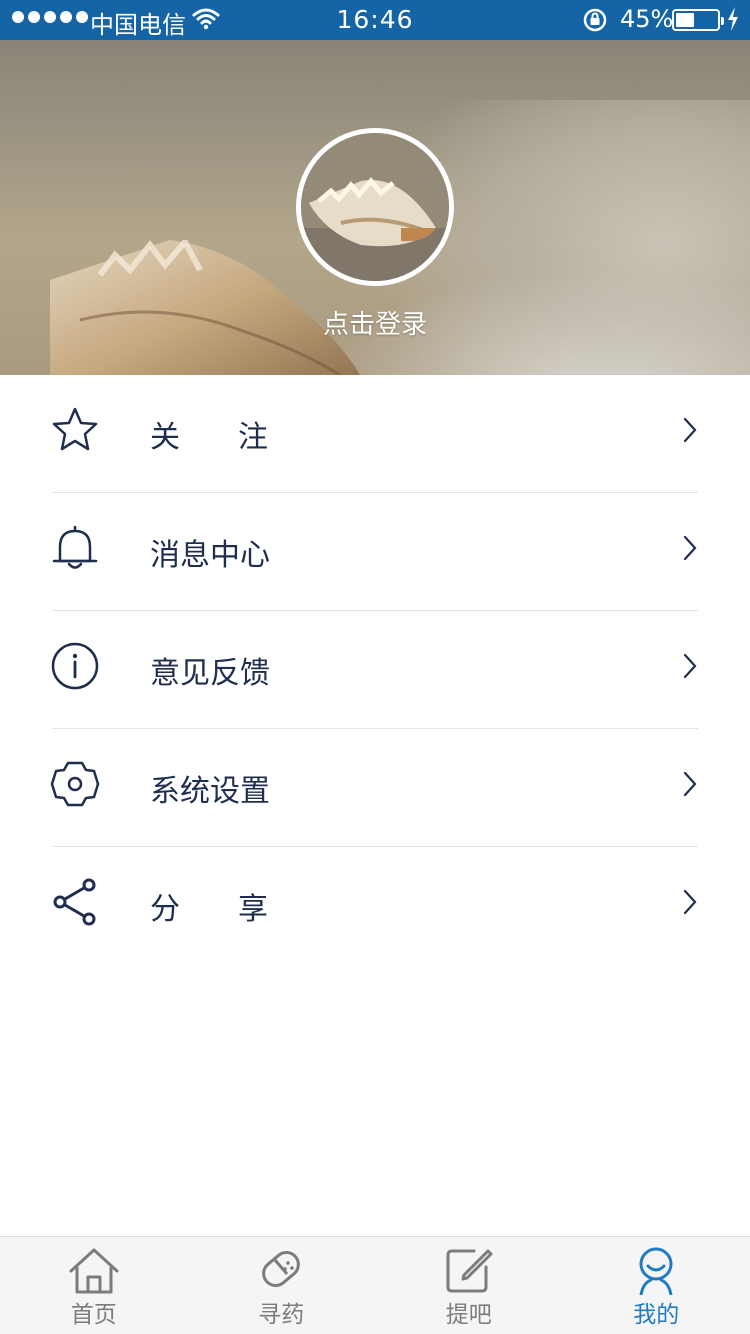  Describe the element at coordinates (595, 20) in the screenshot. I see `rotation-lock-icon` at that location.